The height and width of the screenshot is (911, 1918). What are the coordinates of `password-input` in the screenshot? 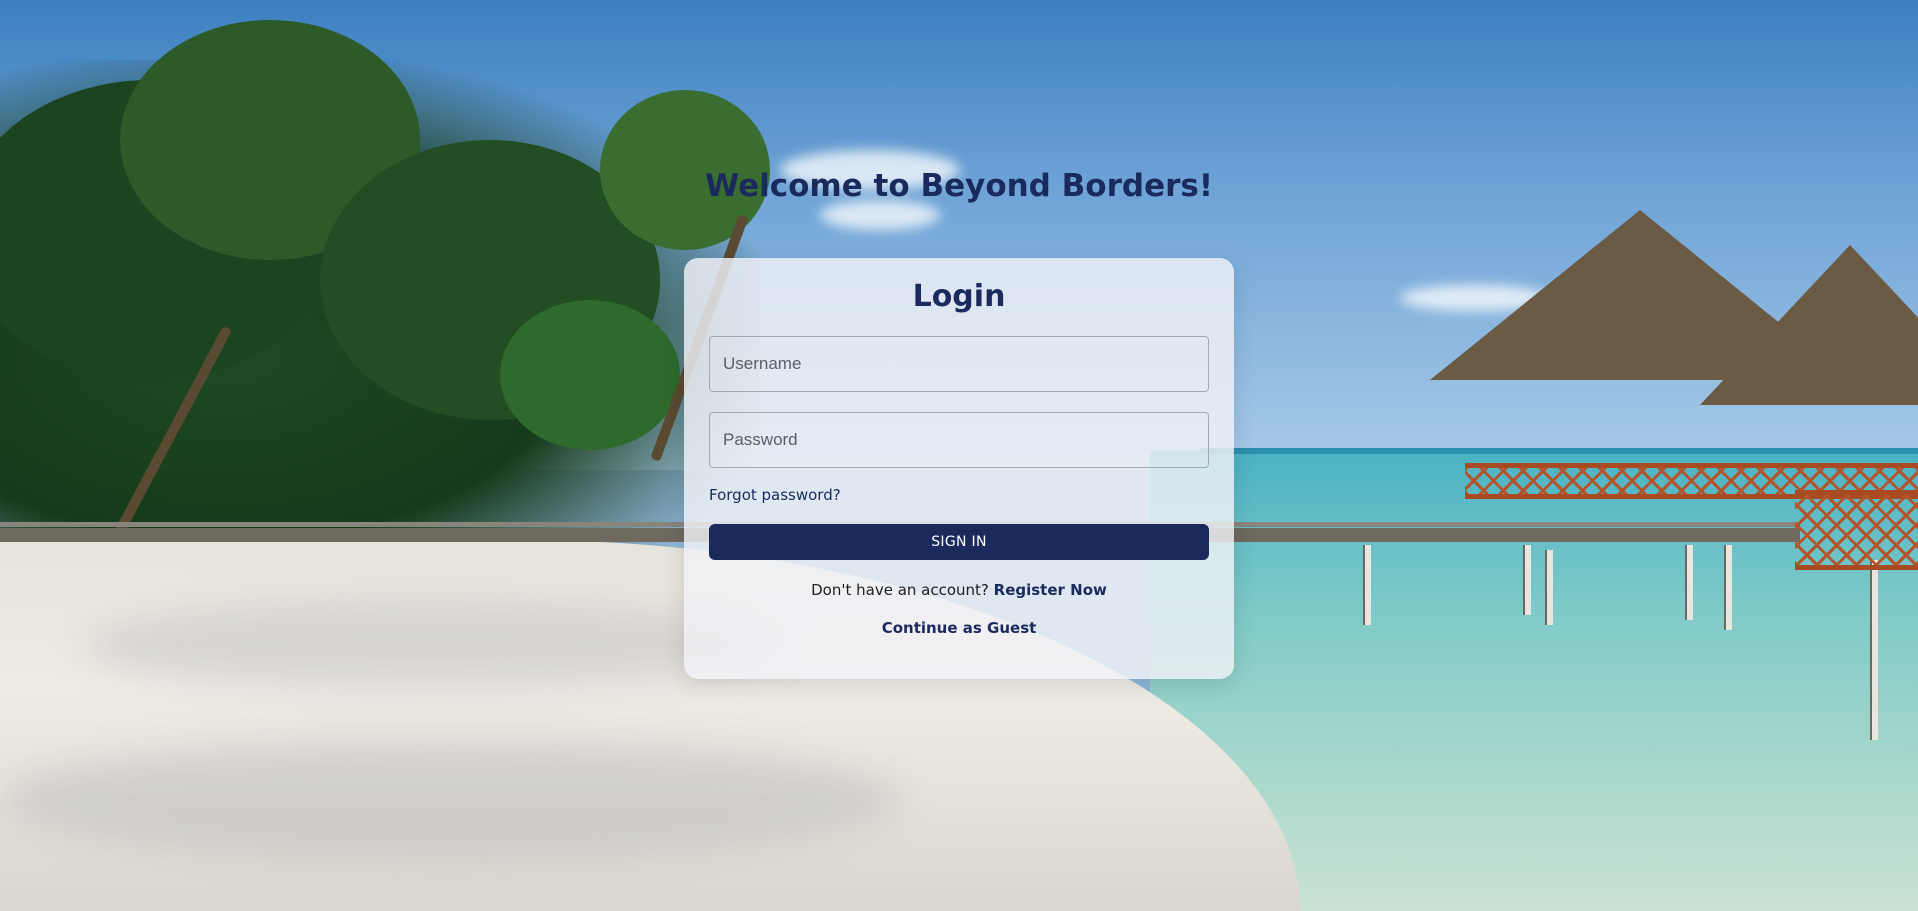 It's located at (959, 440).